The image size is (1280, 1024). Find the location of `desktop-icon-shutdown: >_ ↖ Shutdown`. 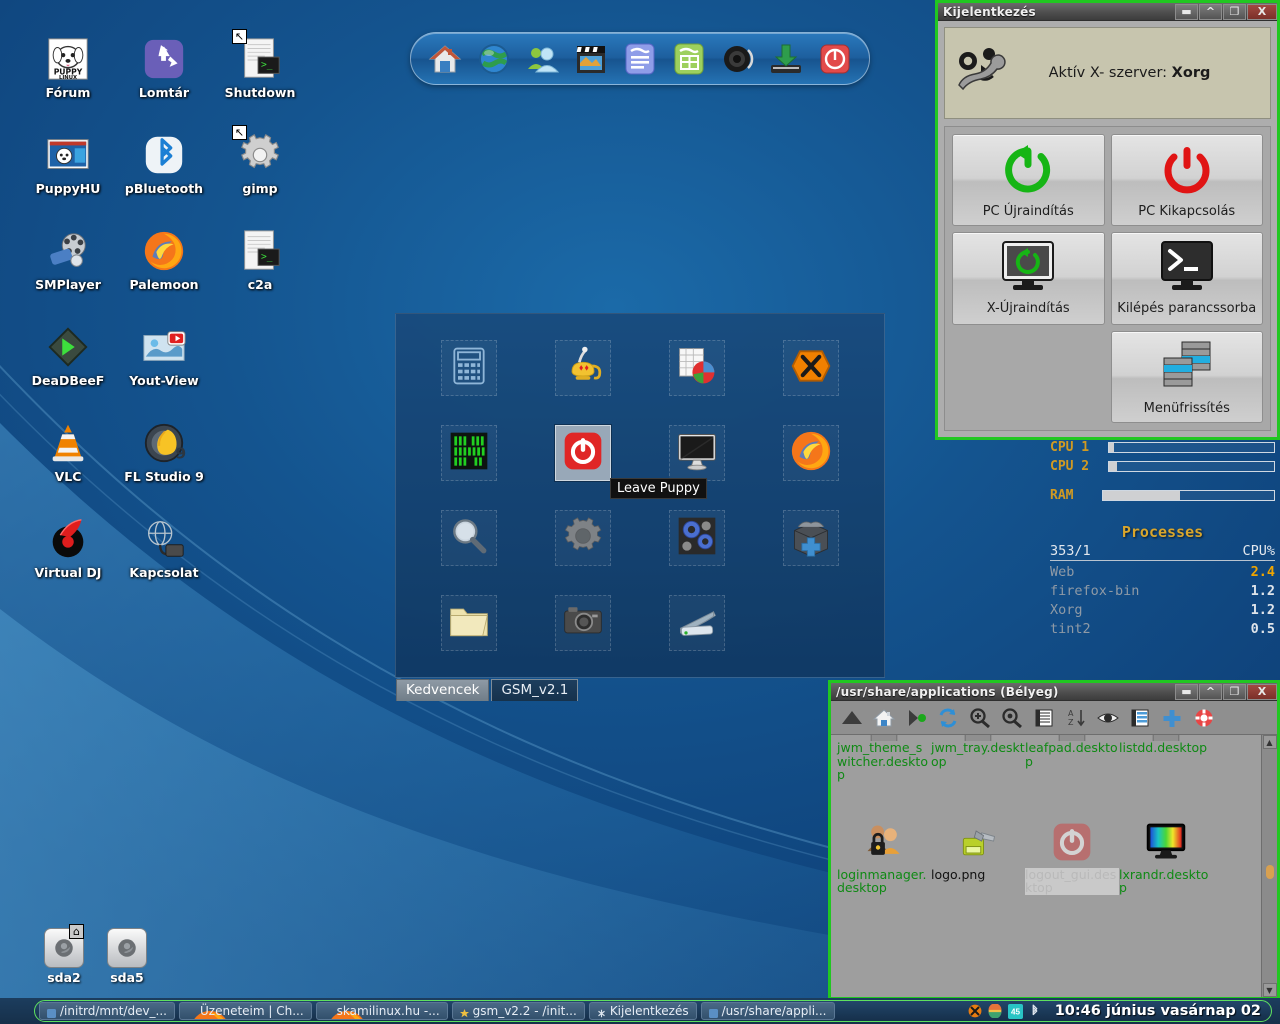

desktop-icon-shutdown: >_ ↖ Shutdown is located at coordinates (260, 64).